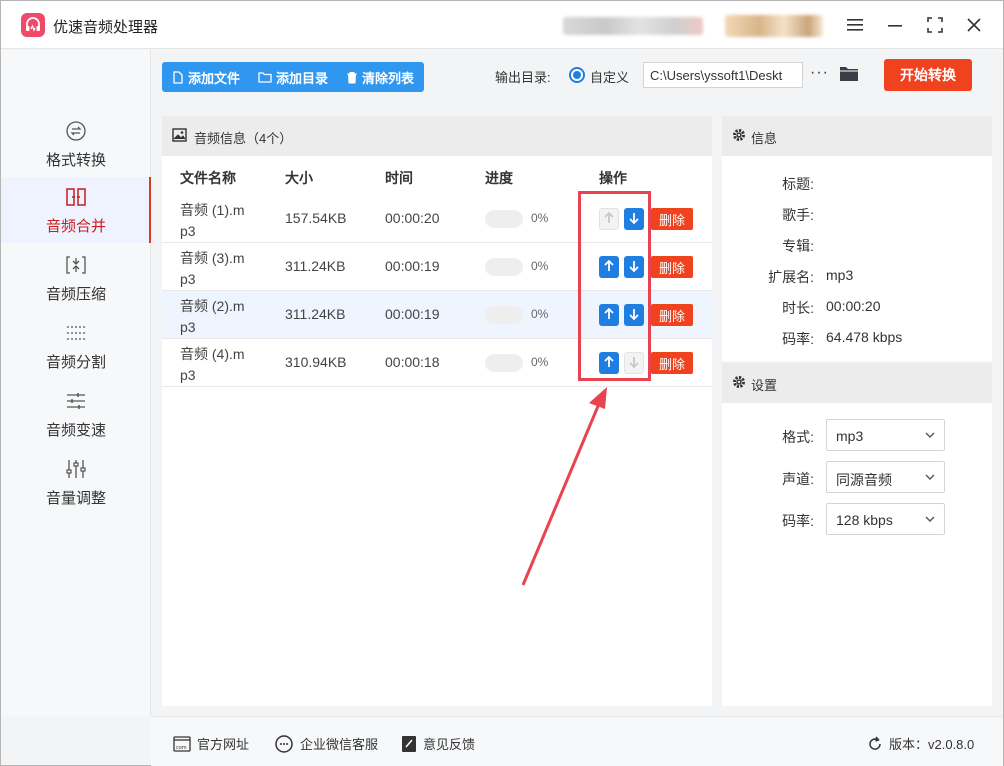 The height and width of the screenshot is (766, 1004). I want to click on website-link: com 官方网址, so click(211, 743).